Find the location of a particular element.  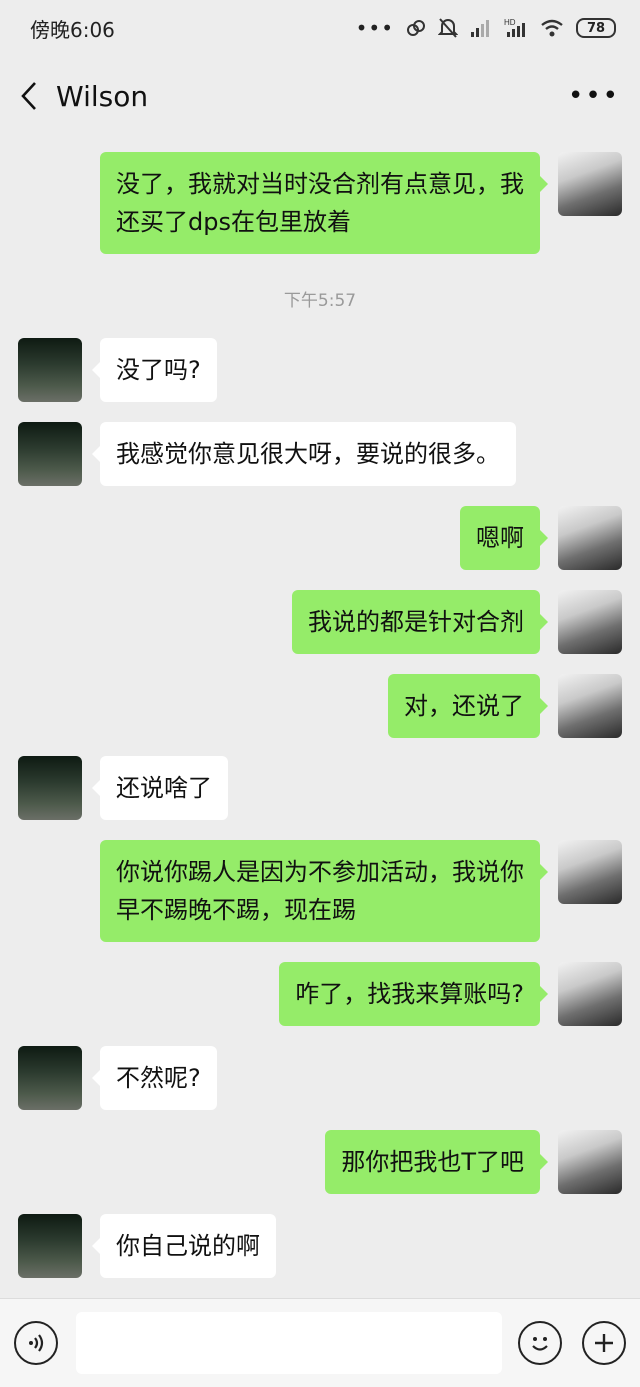

message-bubble: 不然呢? is located at coordinates (154, 1078).